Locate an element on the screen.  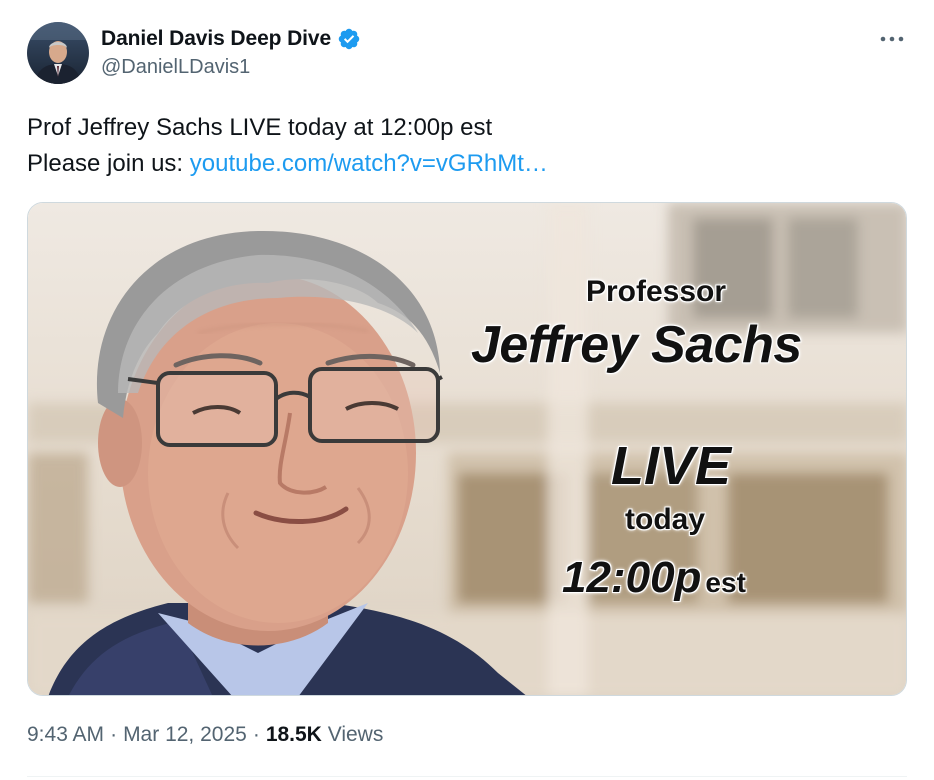
thumbnail-time-label: 12:00p est is located at coordinates (654, 578).